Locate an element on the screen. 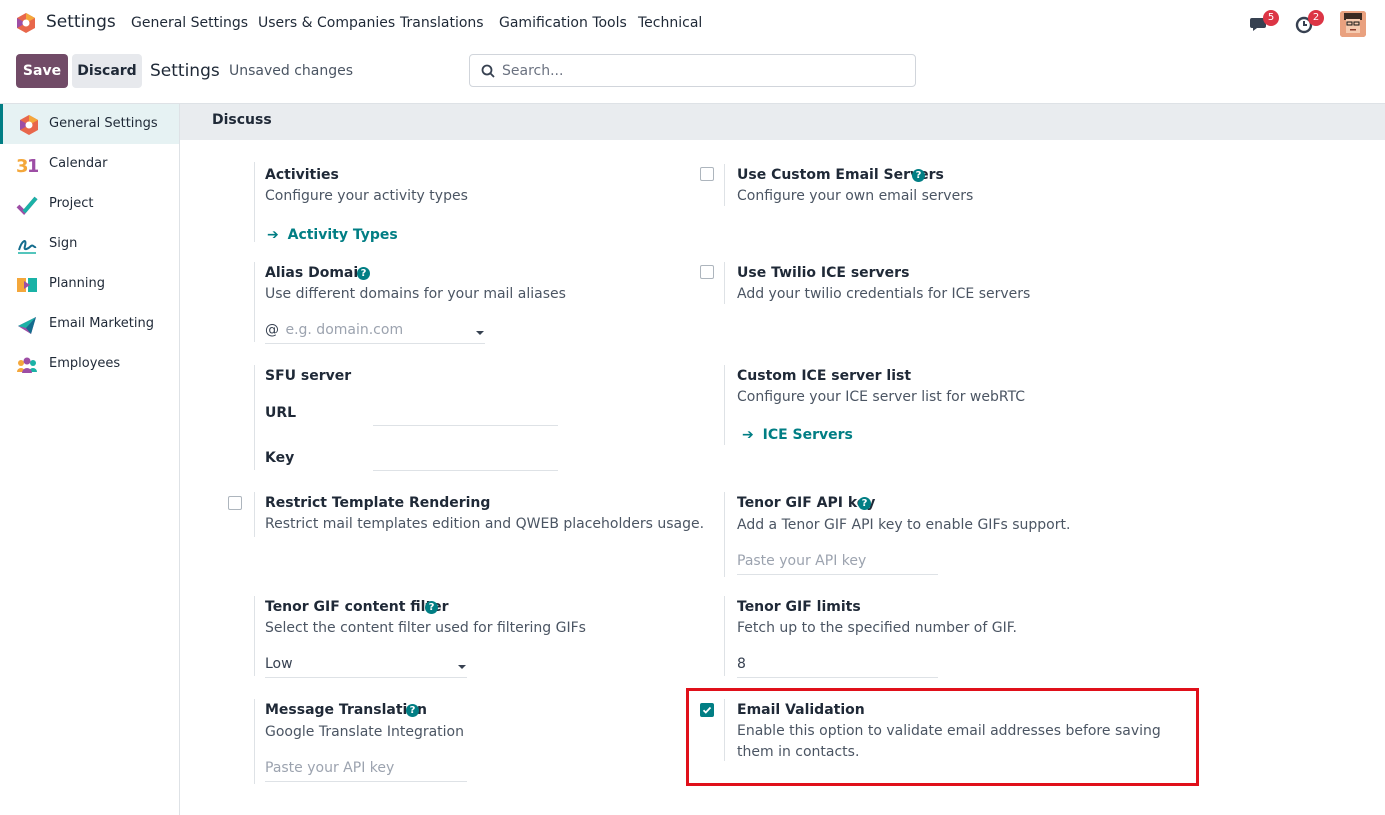 The width and height of the screenshot is (1385, 815). section-header-discuss: Discuss is located at coordinates (782, 122).